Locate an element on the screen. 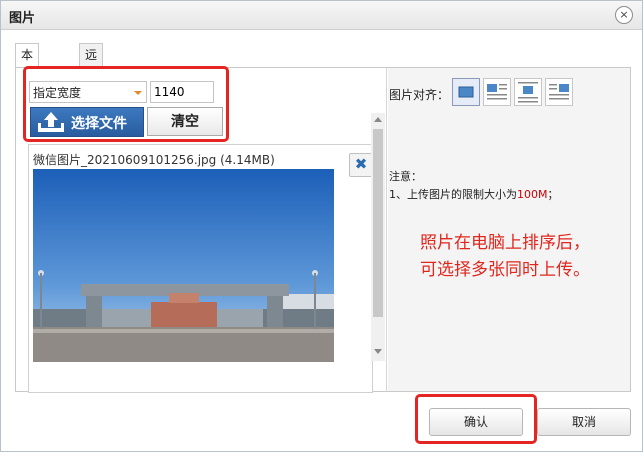 The height and width of the screenshot is (452, 643). highlight-box-controls is located at coordinates (126, 104).